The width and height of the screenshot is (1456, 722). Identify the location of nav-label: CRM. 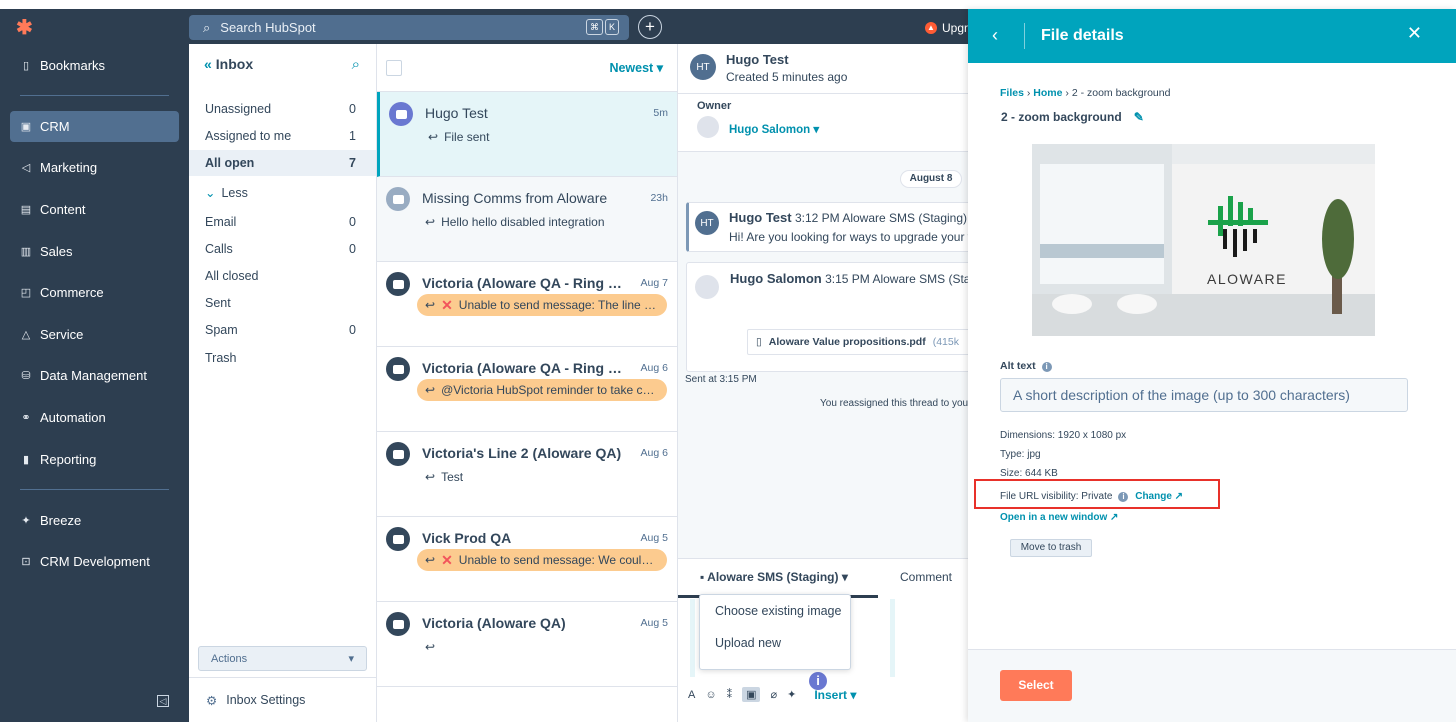
(55, 126).